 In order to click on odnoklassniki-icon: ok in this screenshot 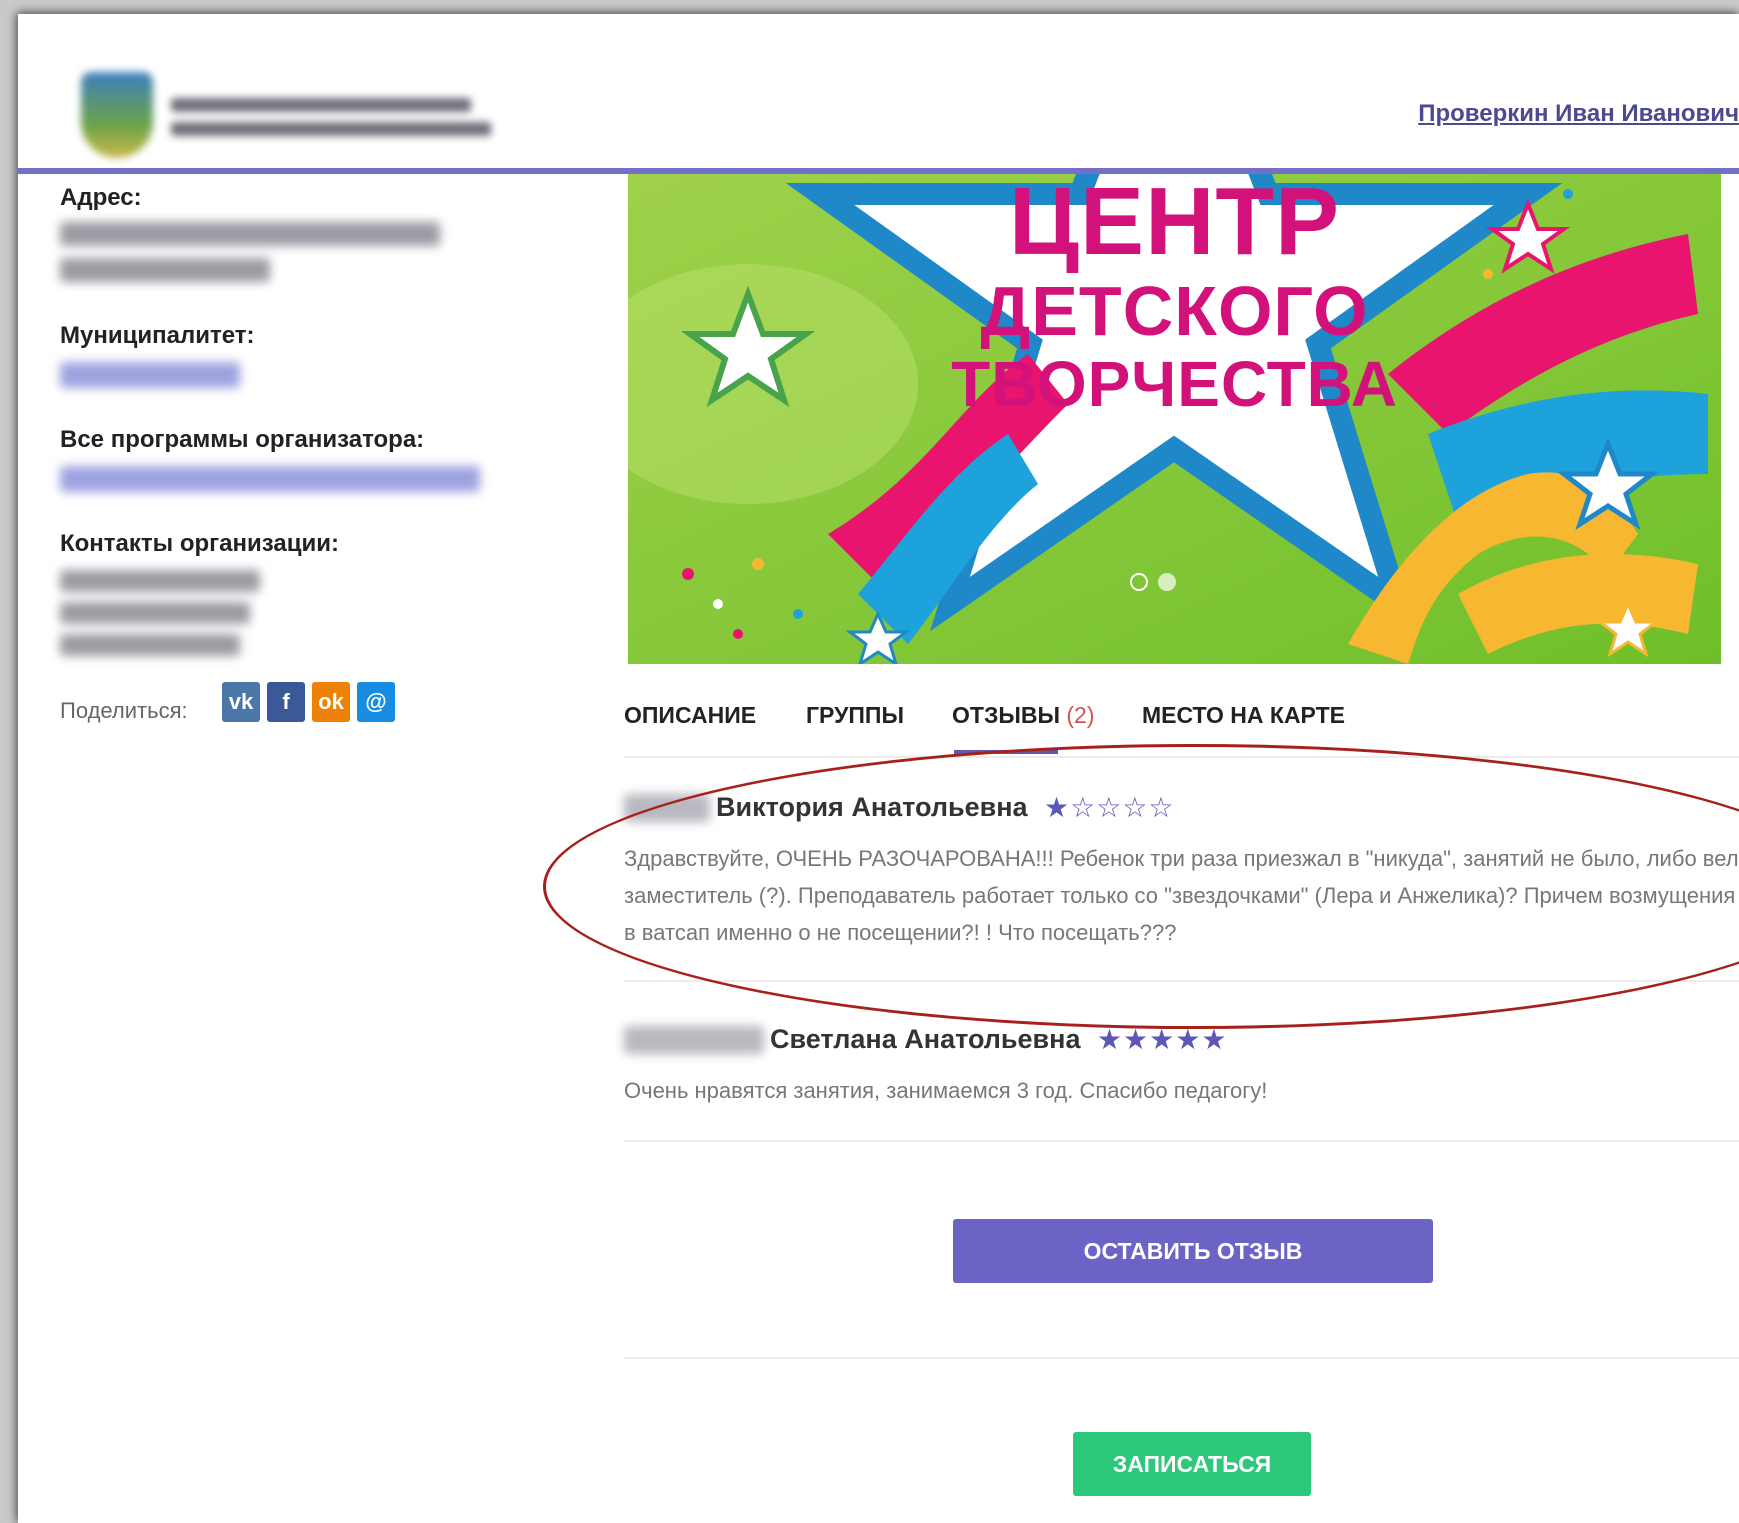, I will do `click(331, 702)`.